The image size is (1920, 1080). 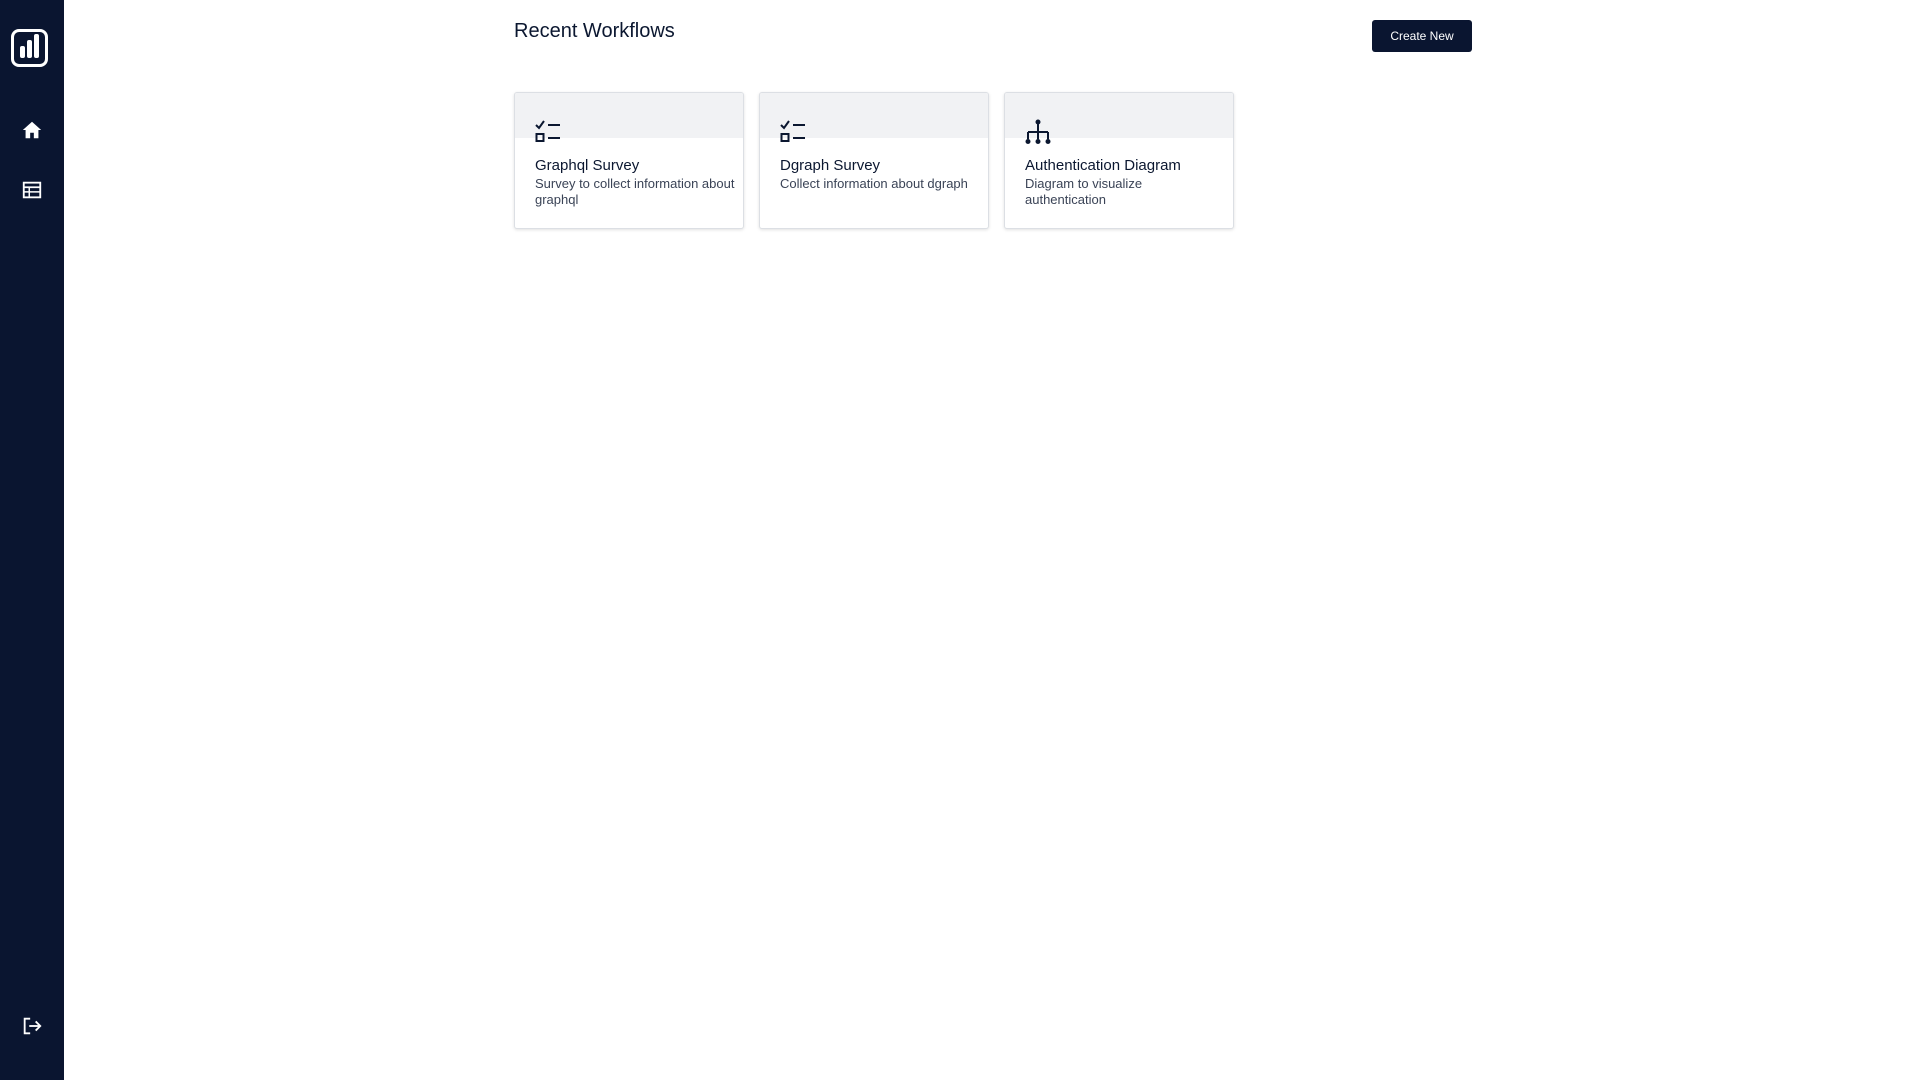 What do you see at coordinates (32, 540) in the screenshot?
I see `sidebar` at bounding box center [32, 540].